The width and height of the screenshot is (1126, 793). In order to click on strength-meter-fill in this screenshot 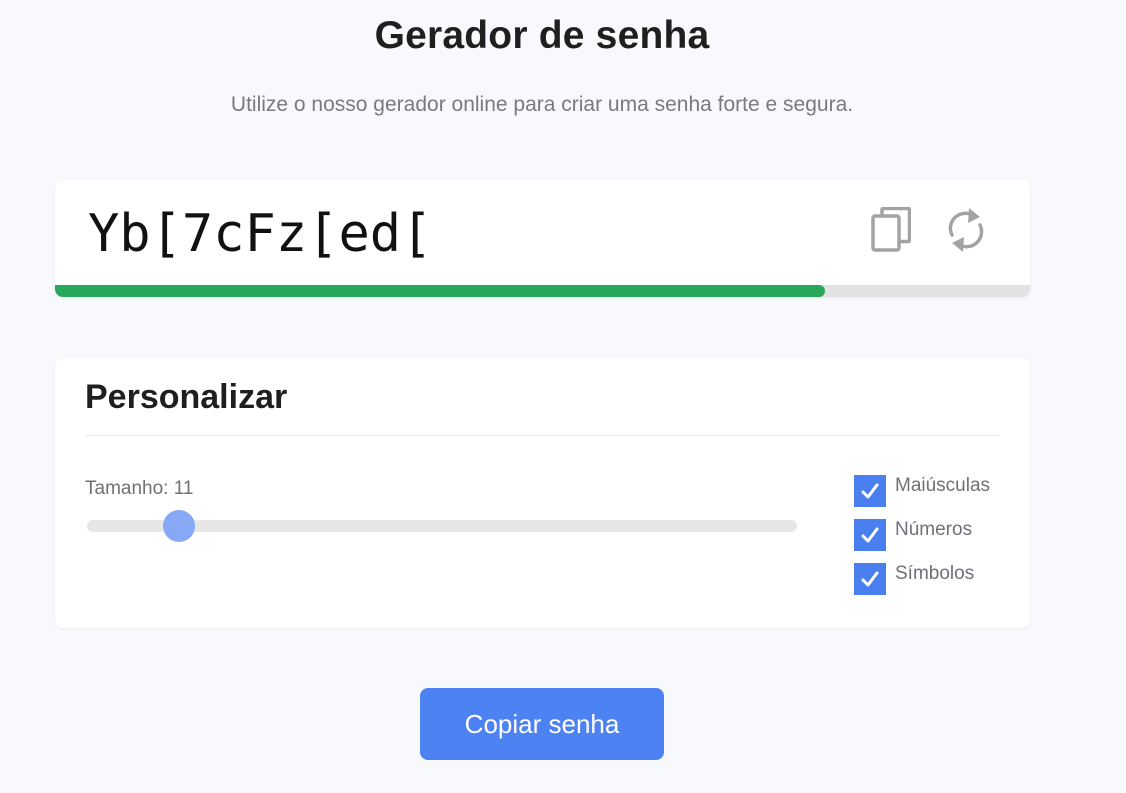, I will do `click(440, 291)`.